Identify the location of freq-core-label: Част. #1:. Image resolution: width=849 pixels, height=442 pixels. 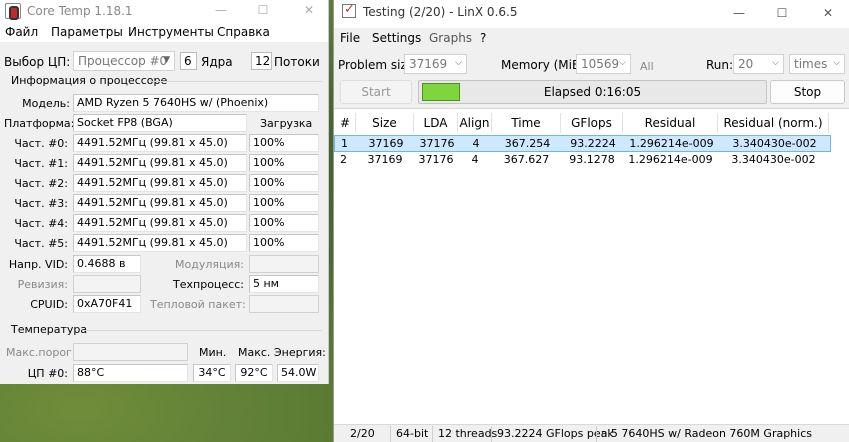
(41, 163).